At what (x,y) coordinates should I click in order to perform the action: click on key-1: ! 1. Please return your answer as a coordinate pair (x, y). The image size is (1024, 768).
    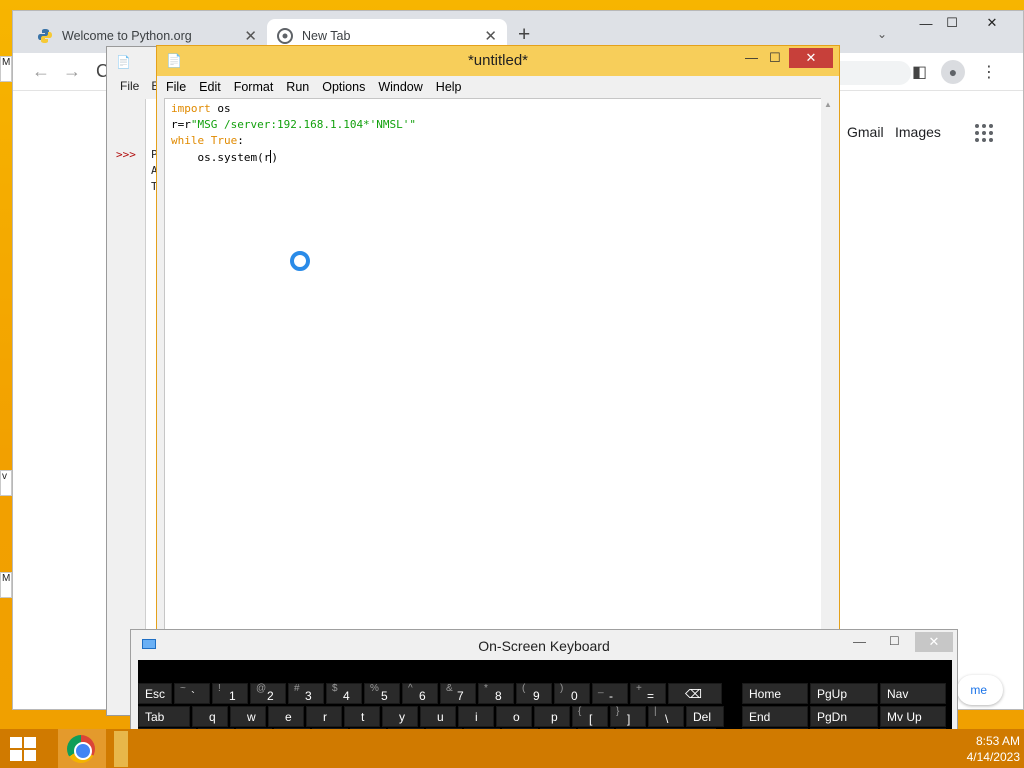
    Looking at the image, I should click on (230, 693).